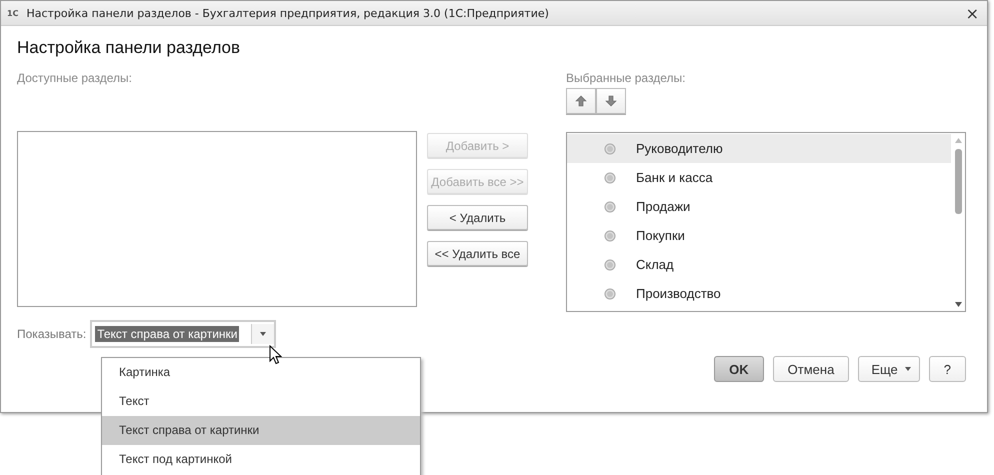  I want to click on selected-sections-label: Выбранные разделы:, so click(626, 79).